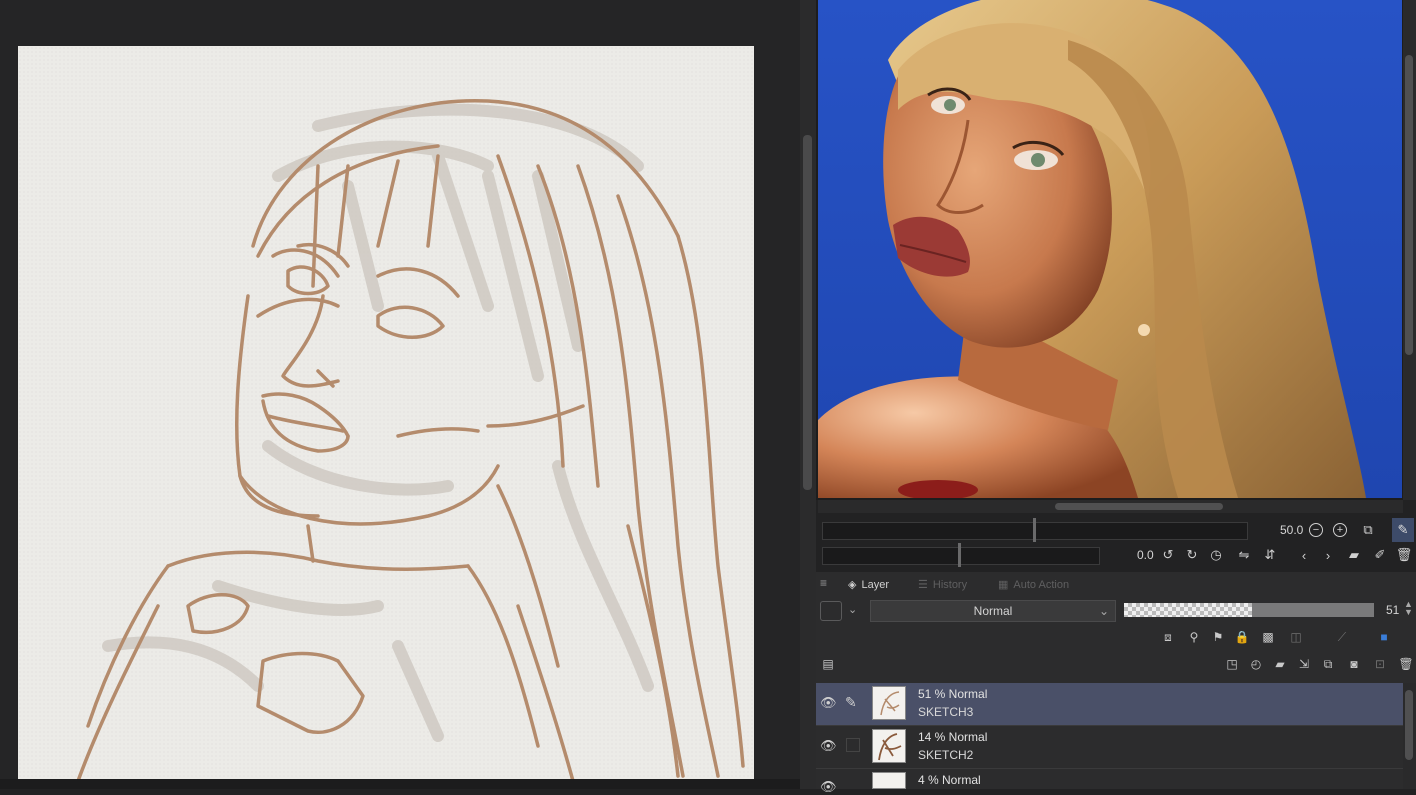 The image size is (1416, 795). I want to click on opacity-slider-fill, so click(1188, 610).